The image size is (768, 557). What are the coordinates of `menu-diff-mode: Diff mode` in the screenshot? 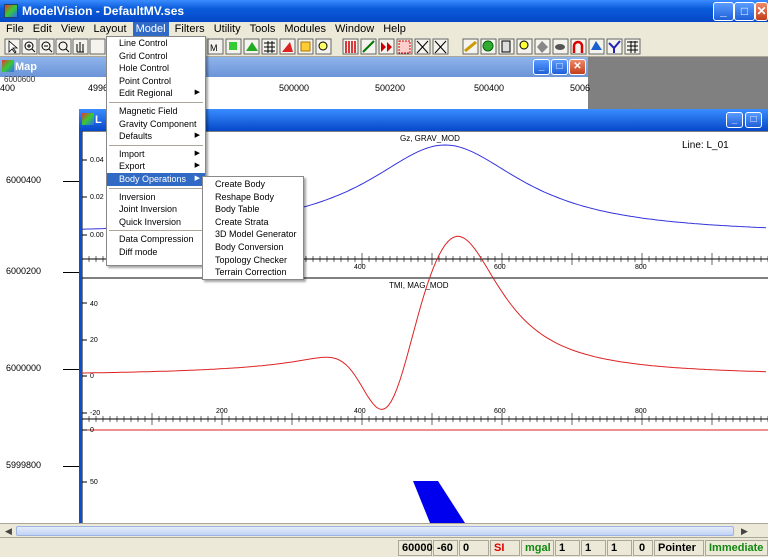 It's located at (156, 252).